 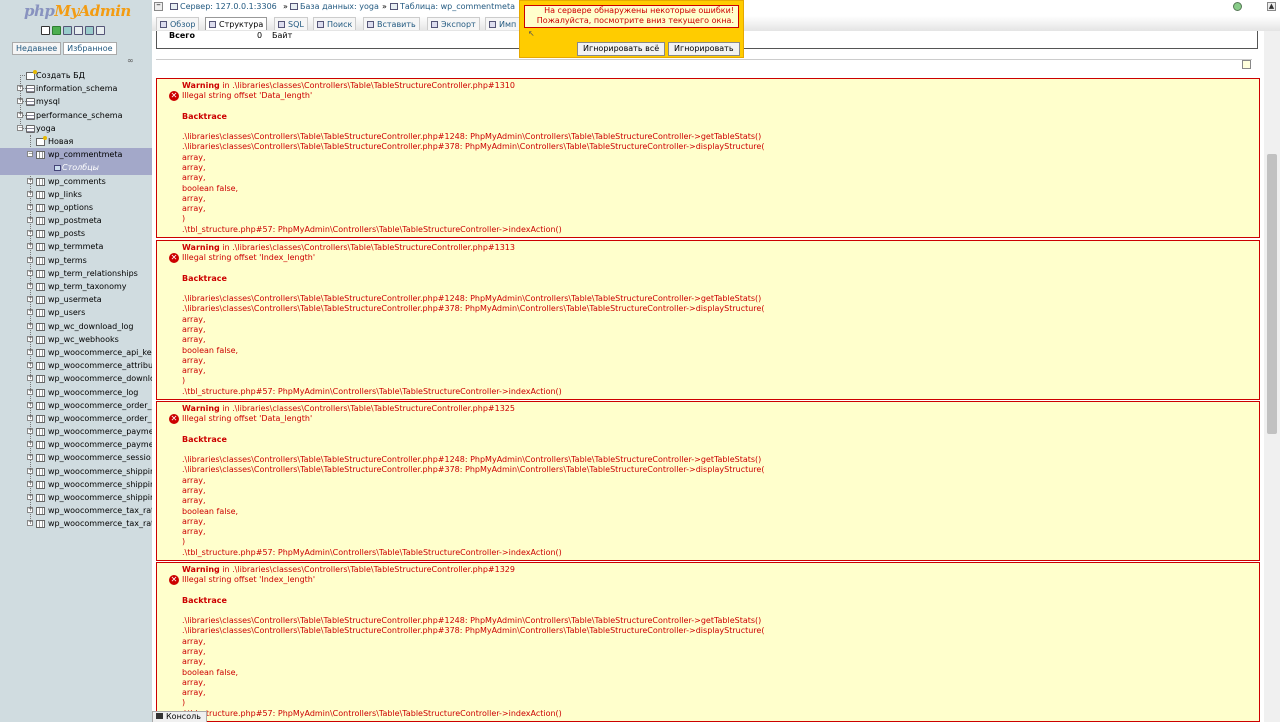 What do you see at coordinates (76, 392) in the screenshot?
I see `tree-item-table: + wp_woocommerce_log` at bounding box center [76, 392].